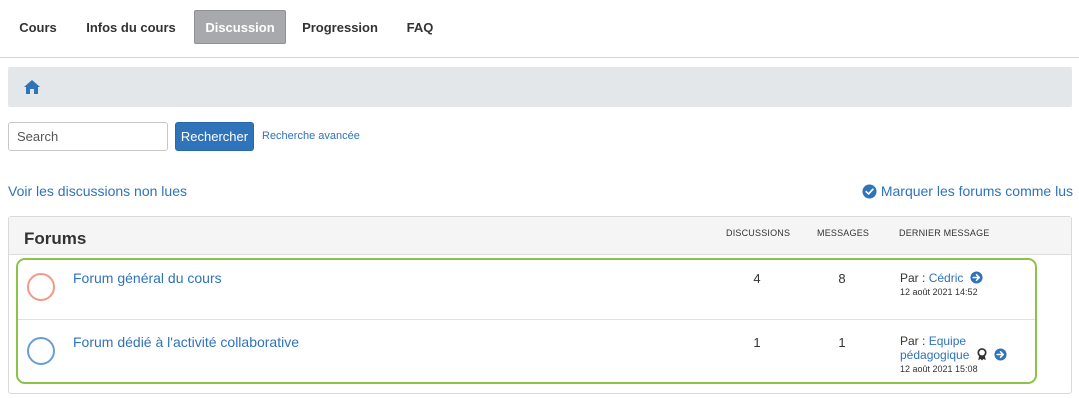 The height and width of the screenshot is (398, 1079). What do you see at coordinates (38, 27) in the screenshot?
I see `tab-cours: Cours` at bounding box center [38, 27].